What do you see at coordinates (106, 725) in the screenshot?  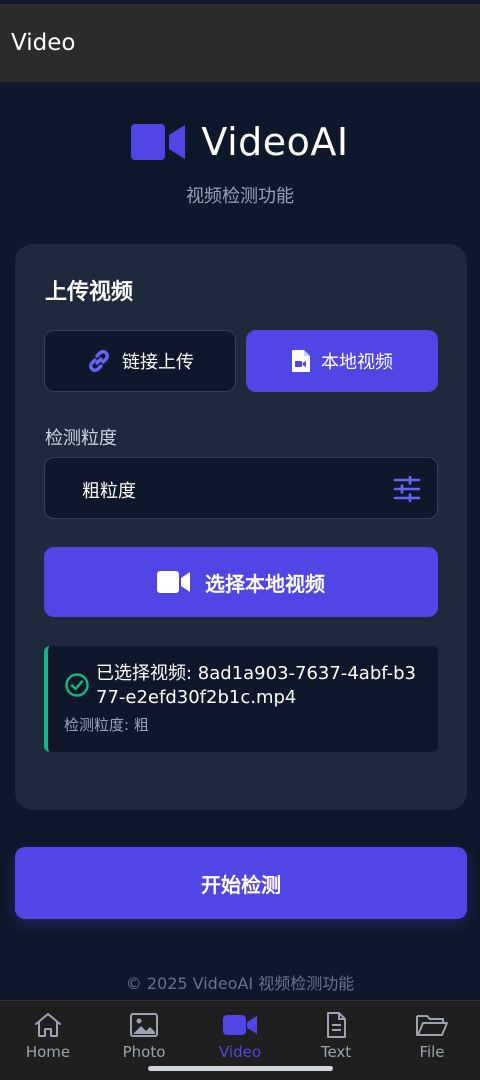 I see `selected-granularity: 检测粒度: 粗` at bounding box center [106, 725].